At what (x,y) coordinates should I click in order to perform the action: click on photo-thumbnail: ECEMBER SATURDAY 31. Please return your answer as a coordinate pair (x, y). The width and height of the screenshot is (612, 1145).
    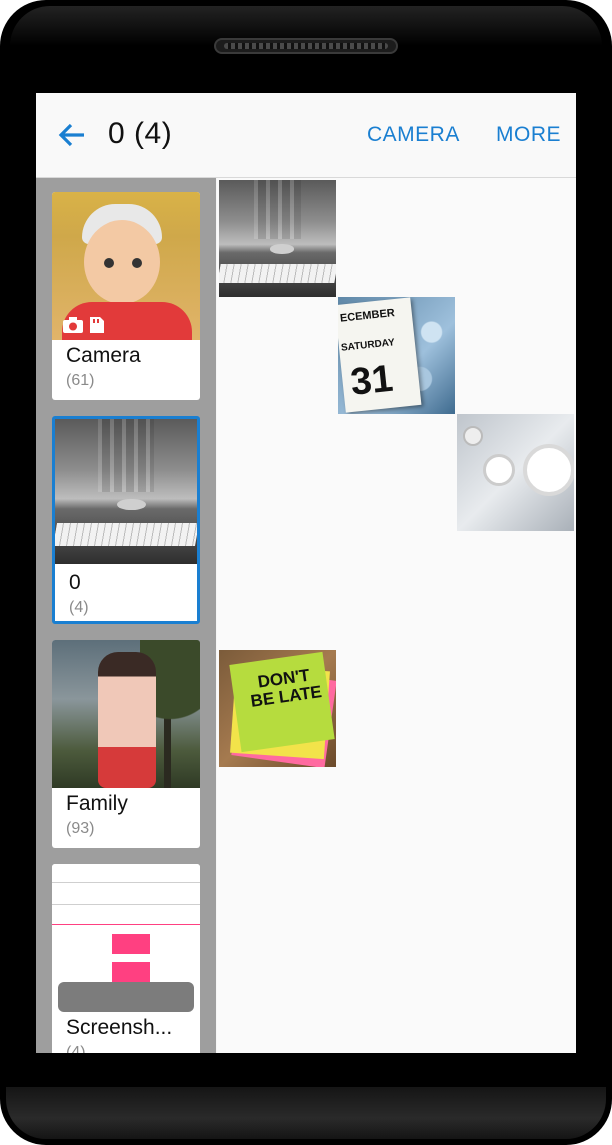
    Looking at the image, I should click on (396, 355).